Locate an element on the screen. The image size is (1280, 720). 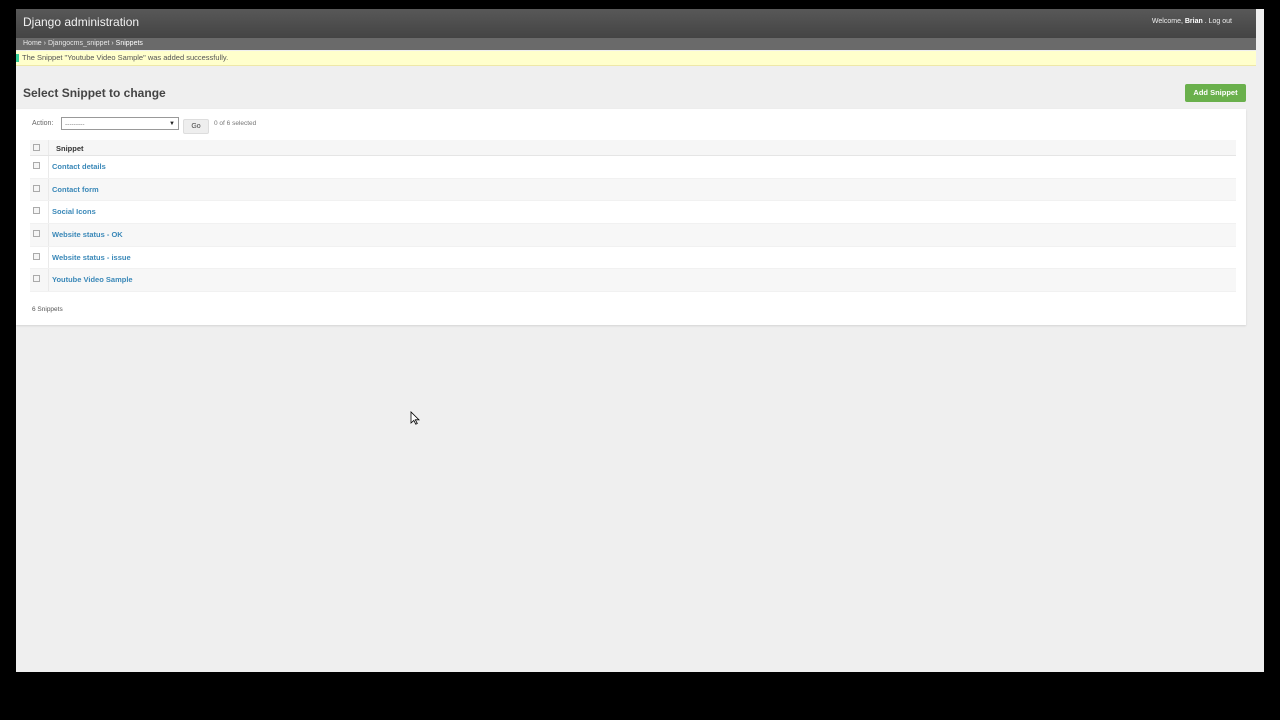
breadcrumb-app: Djangocms_snippet is located at coordinates (78, 43).